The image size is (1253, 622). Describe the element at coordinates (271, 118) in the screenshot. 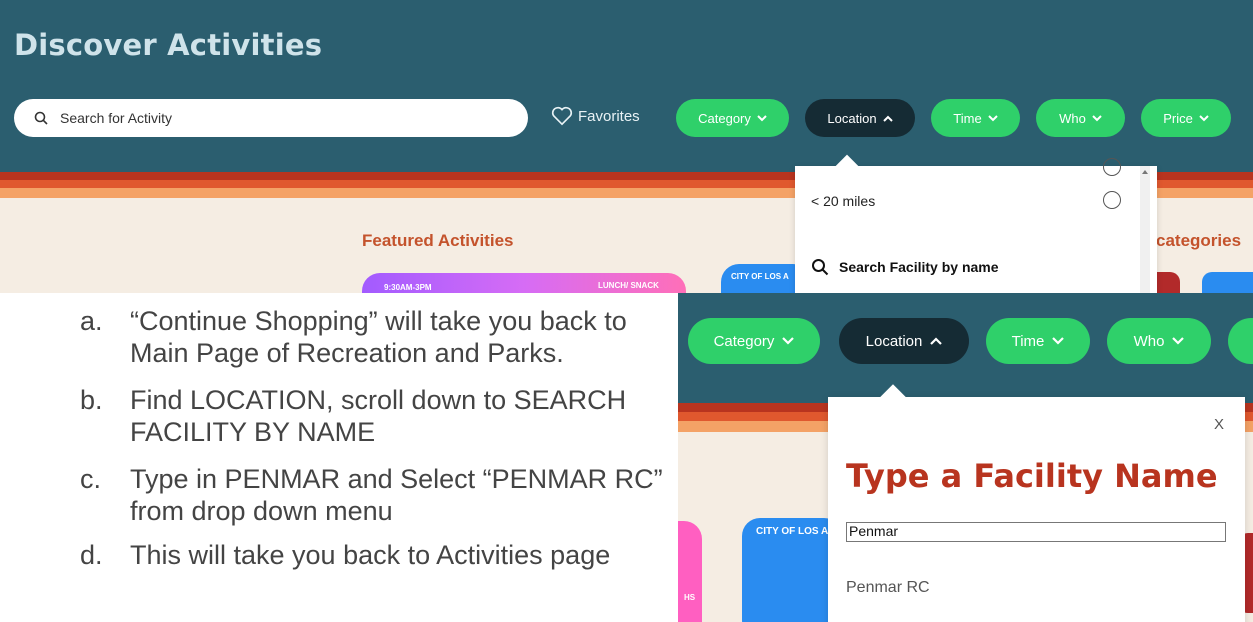

I see `search-input: Search for Activity` at that location.